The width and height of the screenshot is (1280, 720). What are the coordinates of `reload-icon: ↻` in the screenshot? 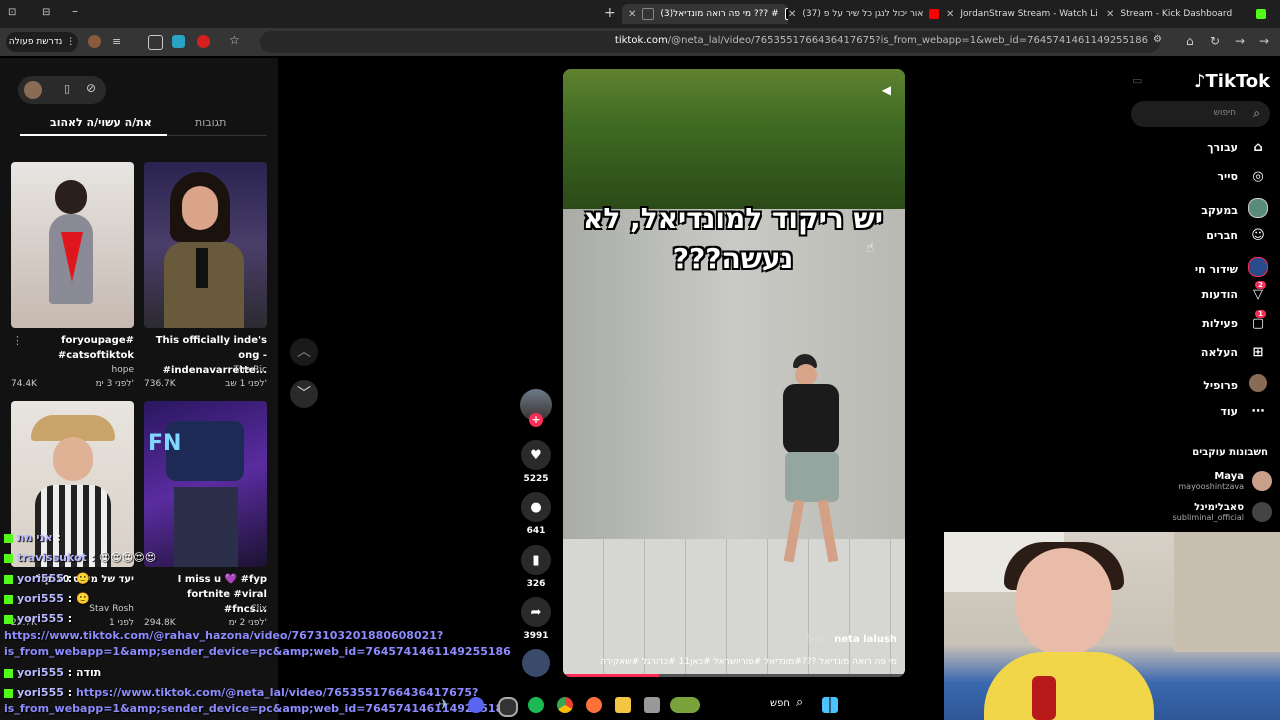 It's located at (1215, 41).